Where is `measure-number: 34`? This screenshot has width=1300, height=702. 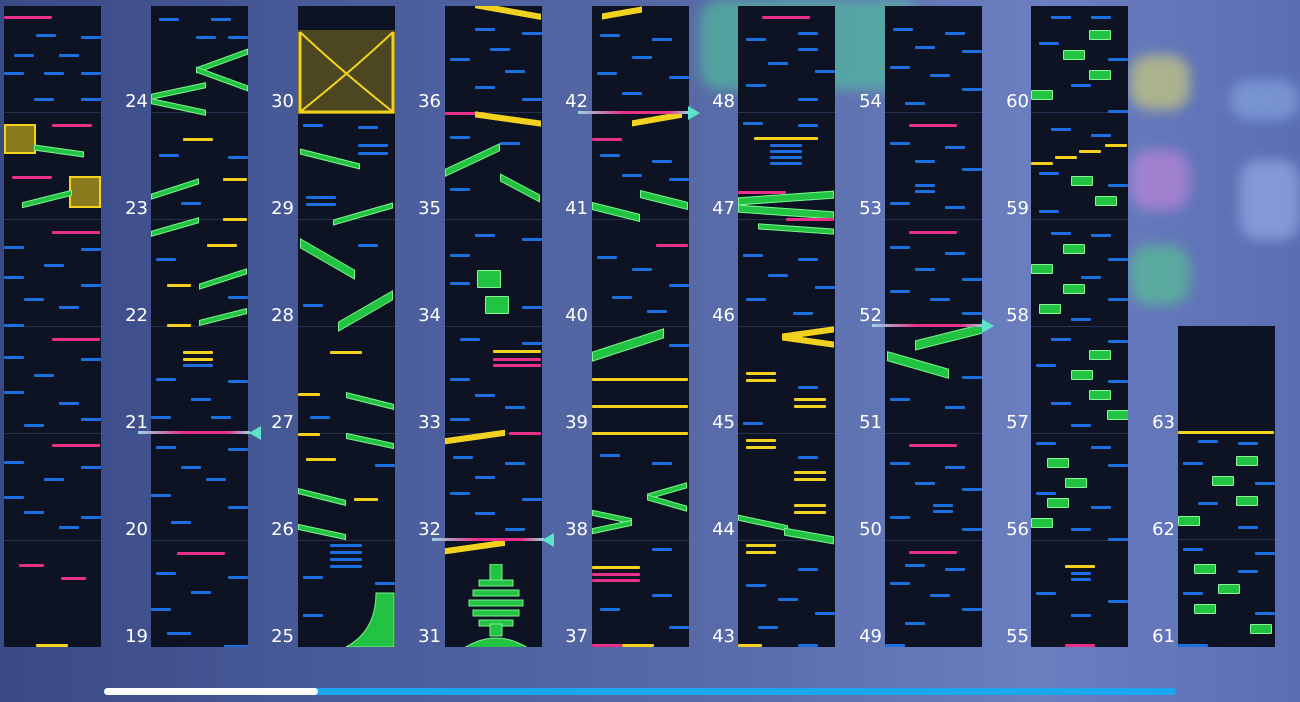 measure-number: 34 is located at coordinates (429, 315).